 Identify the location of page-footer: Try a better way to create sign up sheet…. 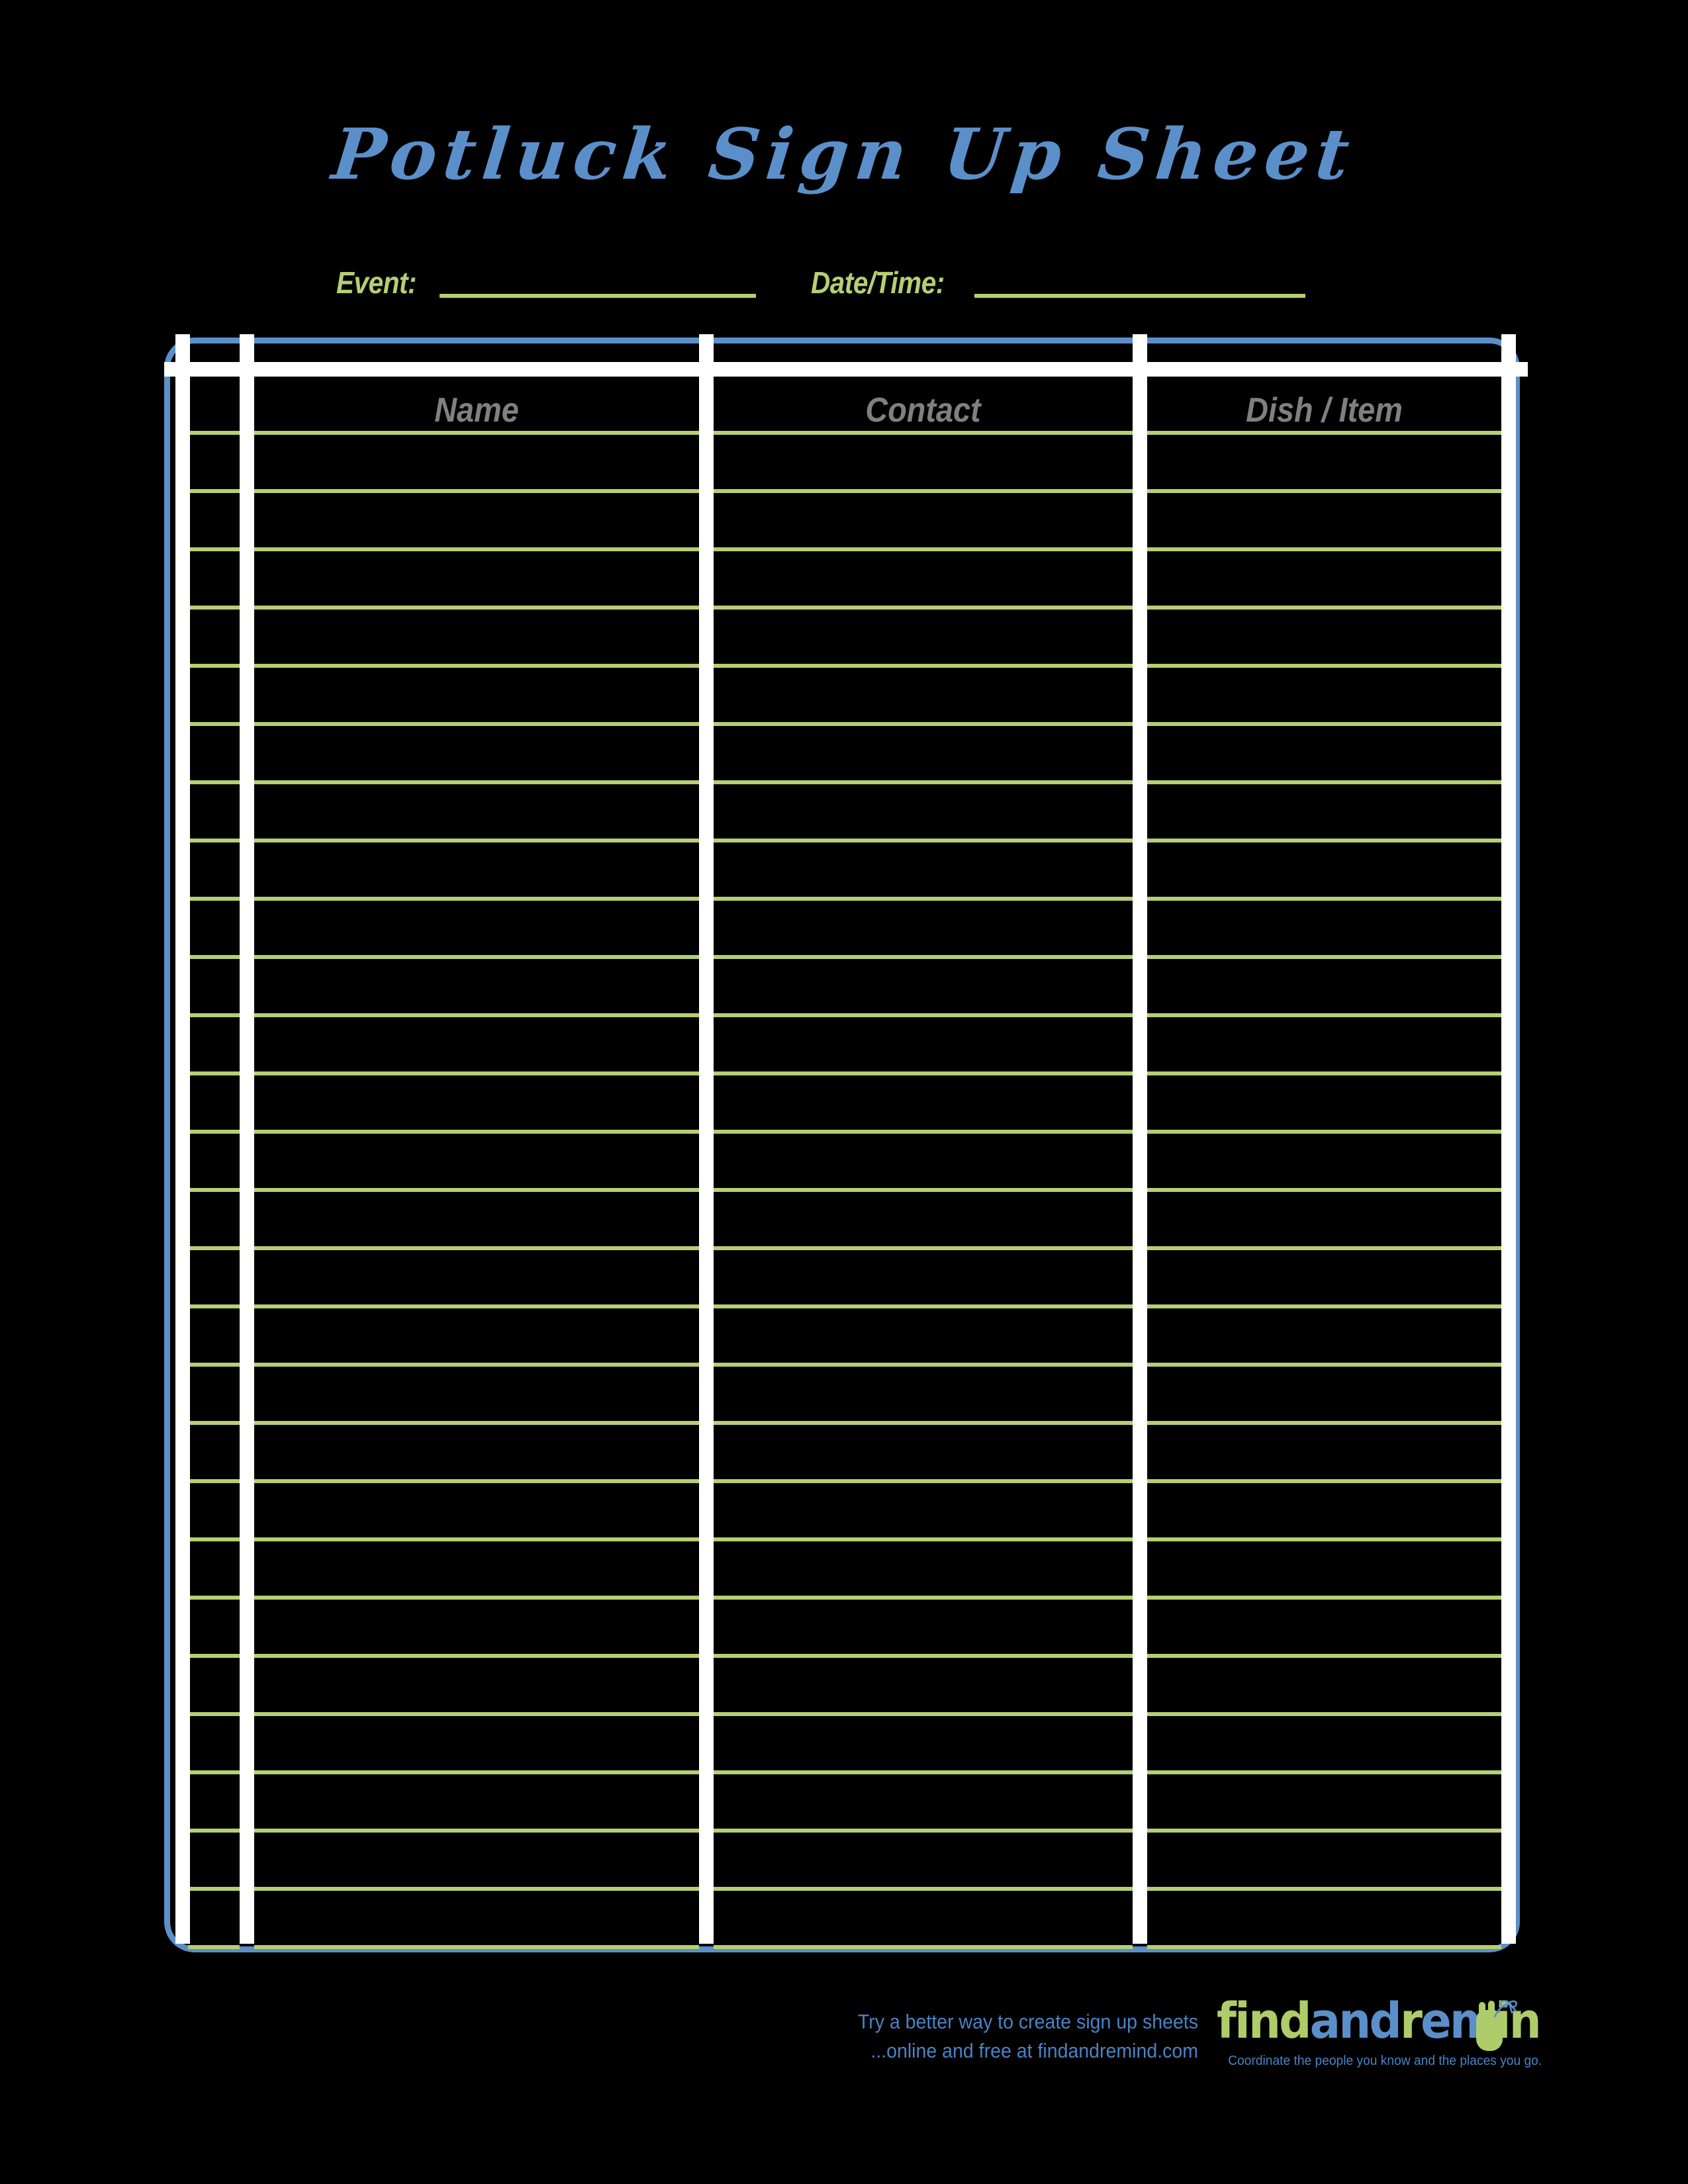
(844, 2050).